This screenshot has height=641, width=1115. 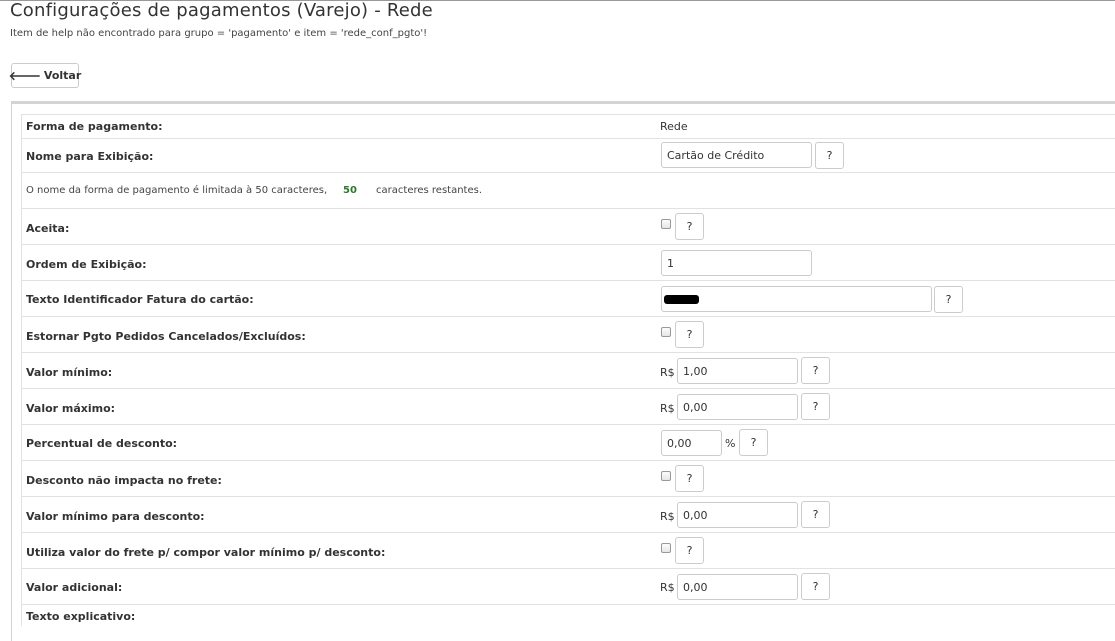 What do you see at coordinates (829, 155) in the screenshot?
I see `help-button-nome-exibicao: ?` at bounding box center [829, 155].